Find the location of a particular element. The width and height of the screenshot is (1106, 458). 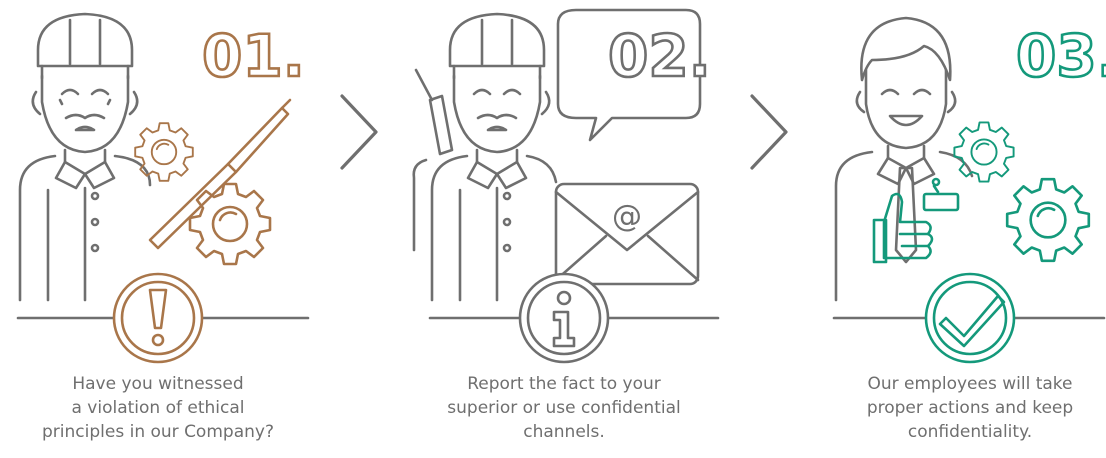

step-2-number: 02. is located at coordinates (659, 56).